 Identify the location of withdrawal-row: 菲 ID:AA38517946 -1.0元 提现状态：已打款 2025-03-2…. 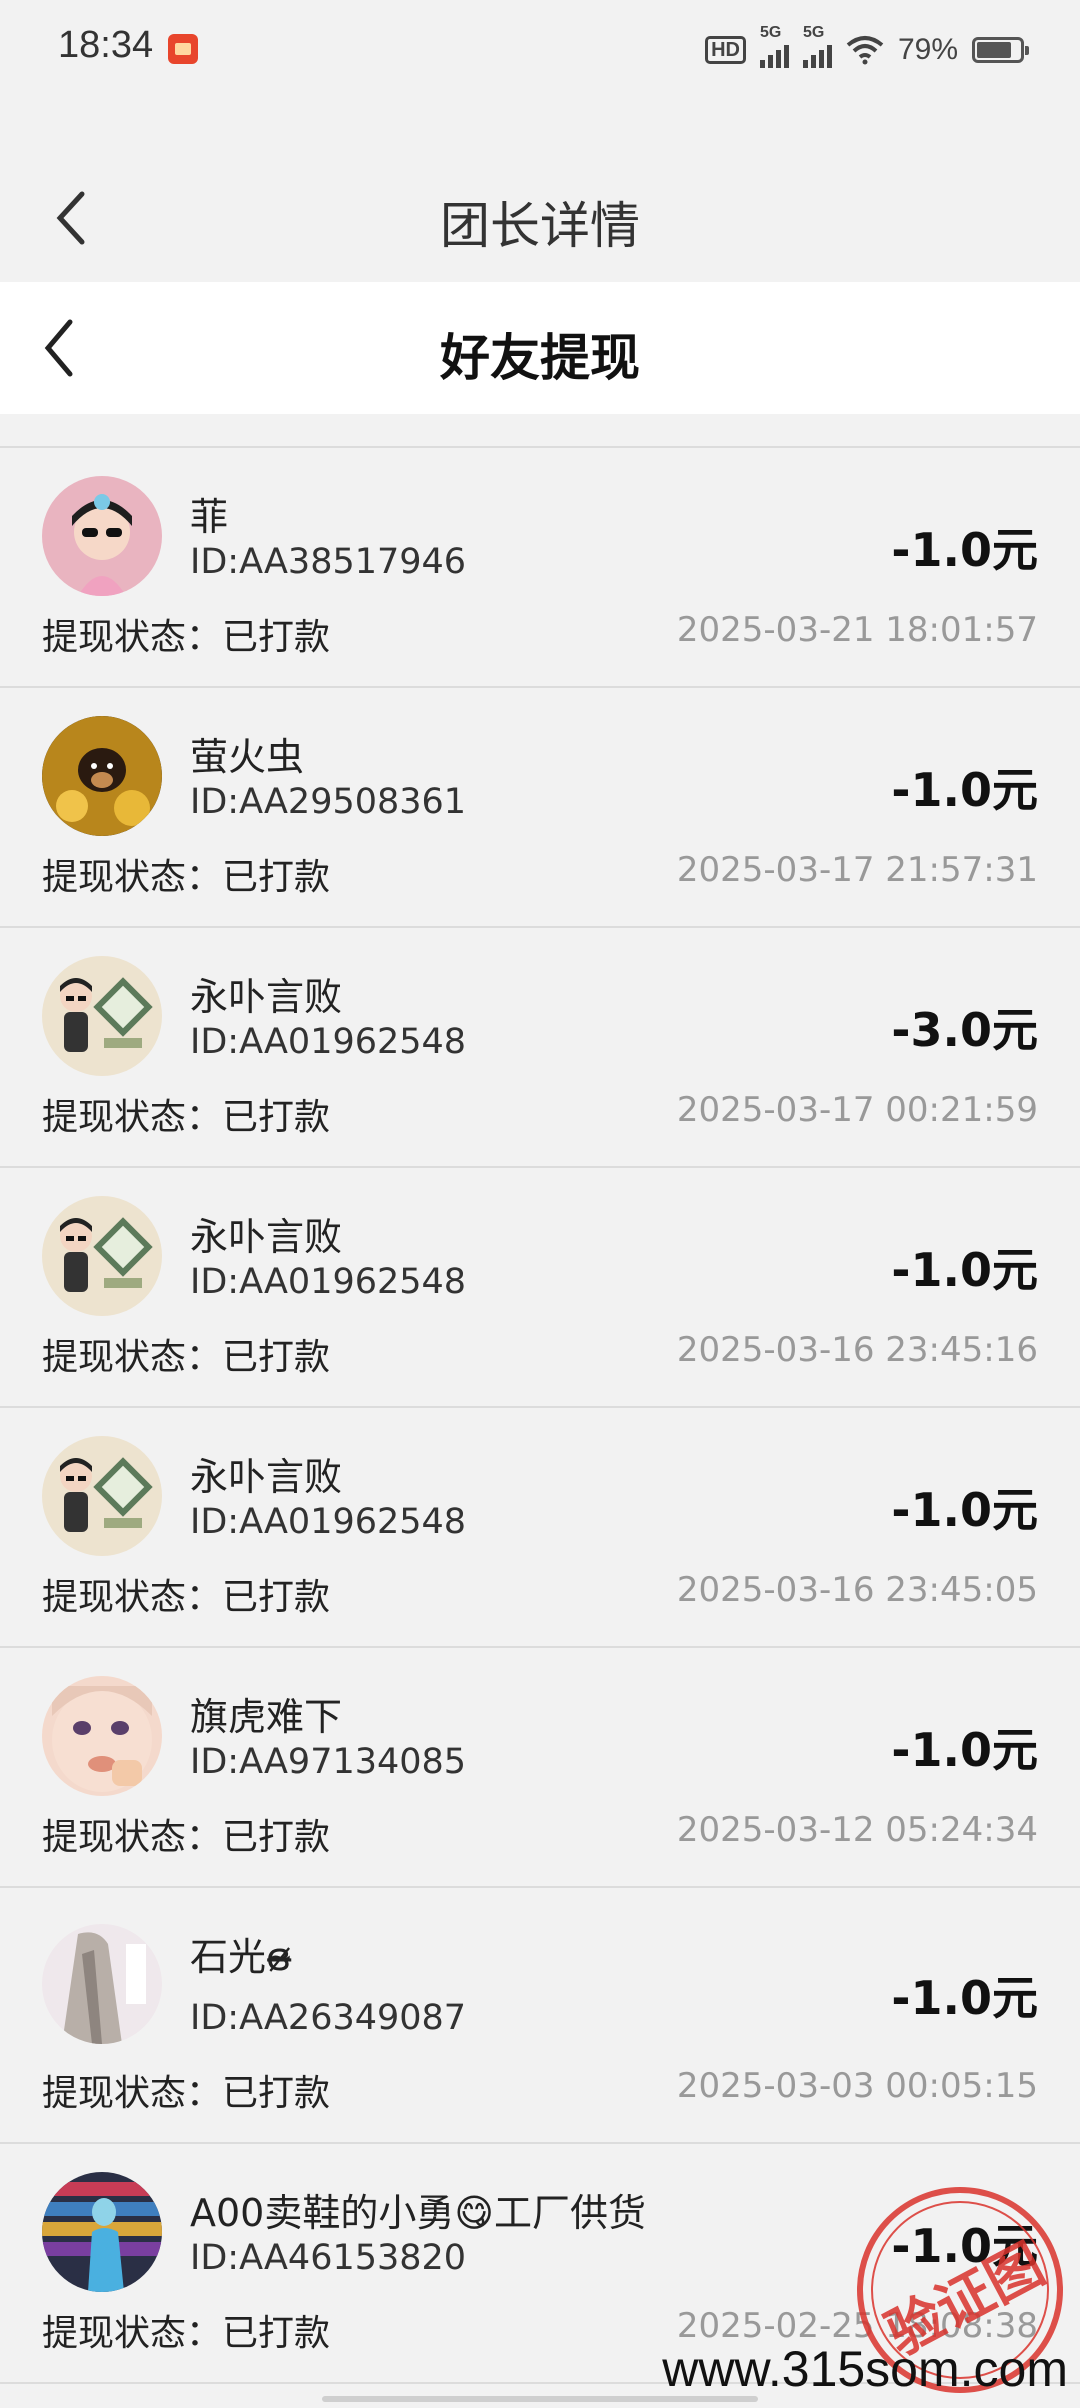
(540, 568).